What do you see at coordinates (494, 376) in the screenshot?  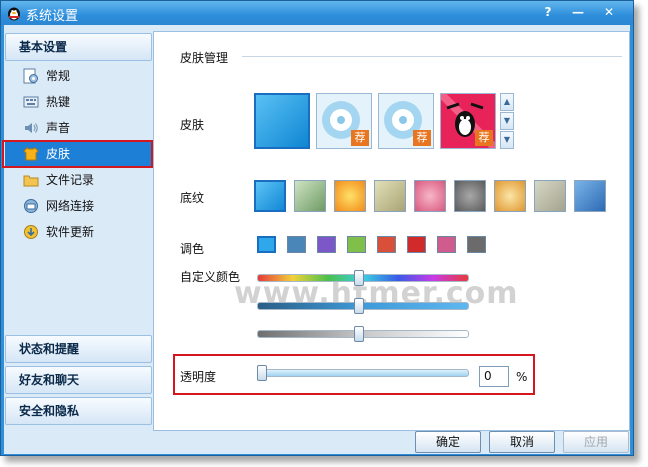 I see `transparency-input: 0` at bounding box center [494, 376].